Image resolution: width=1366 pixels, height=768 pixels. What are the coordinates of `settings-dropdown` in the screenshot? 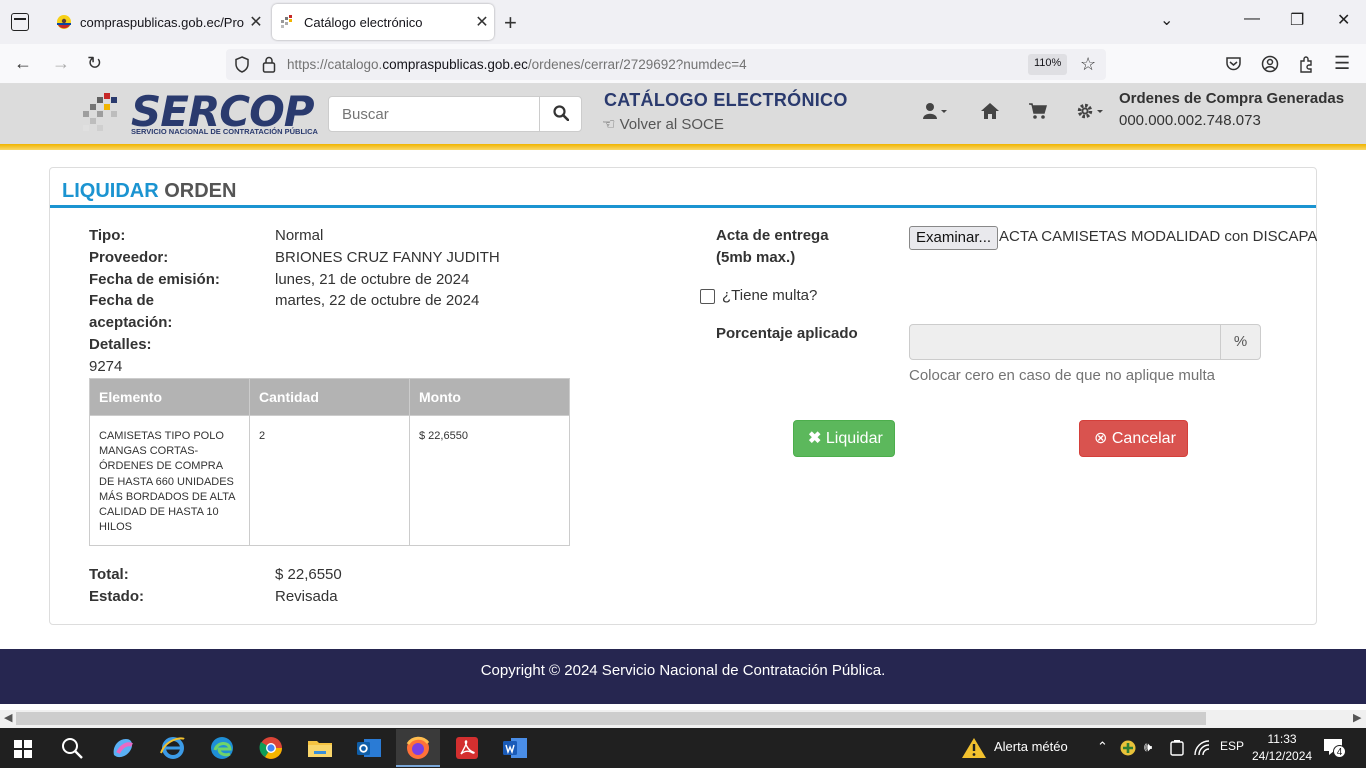 It's located at (1090, 113).